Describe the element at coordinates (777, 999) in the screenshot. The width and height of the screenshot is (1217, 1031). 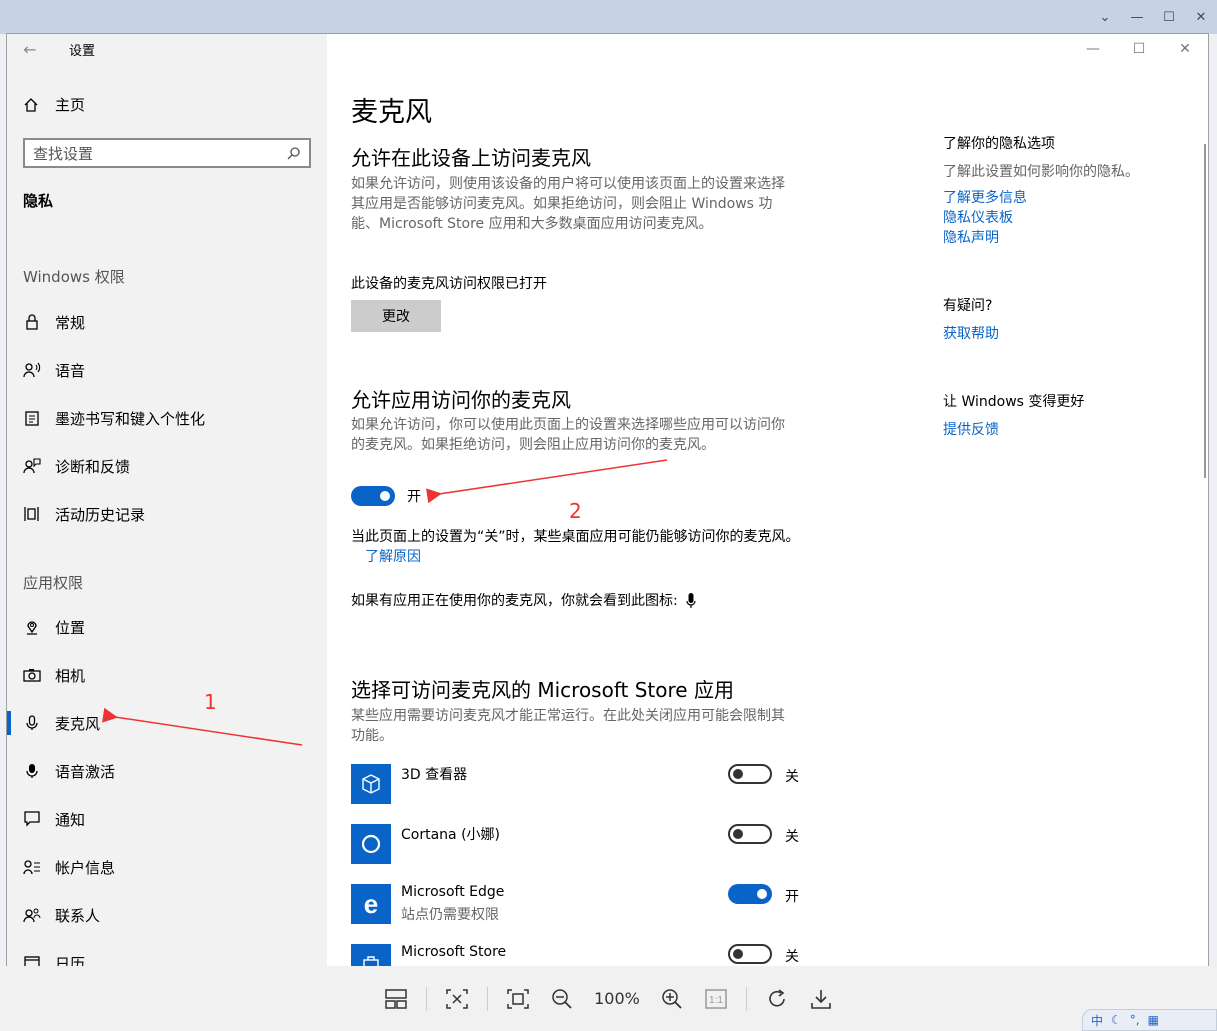
I see `rotate-icon` at that location.